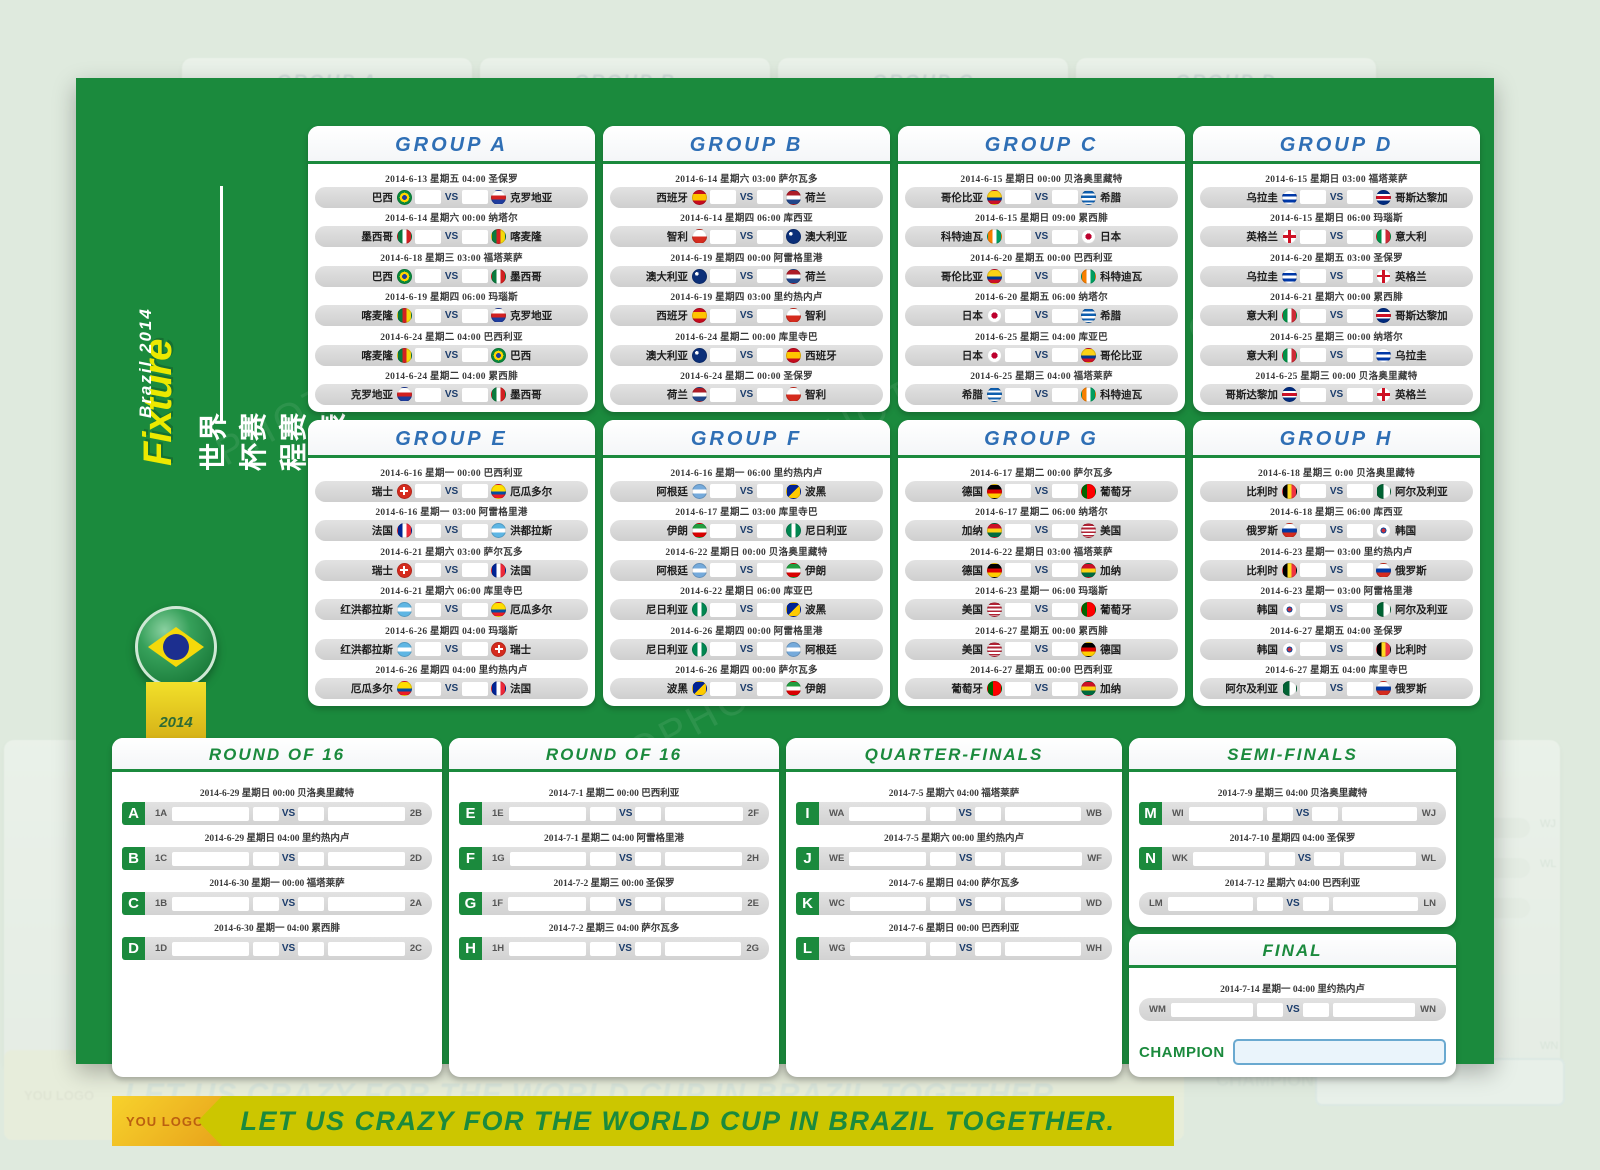  Describe the element at coordinates (1339, 1052) in the screenshot. I see `champion-input` at that location.